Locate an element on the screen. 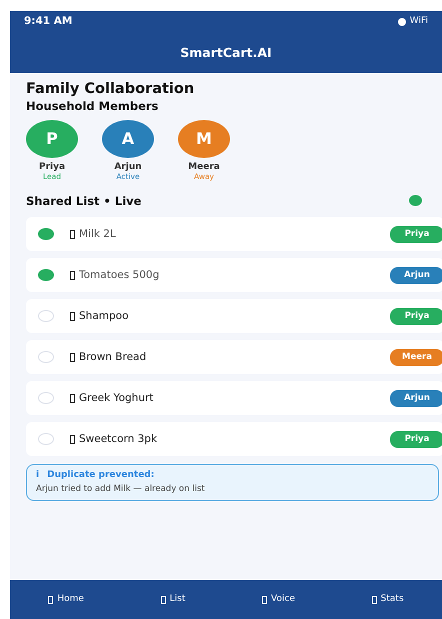 The height and width of the screenshot is (619, 442). info-icon: i is located at coordinates (38, 476).